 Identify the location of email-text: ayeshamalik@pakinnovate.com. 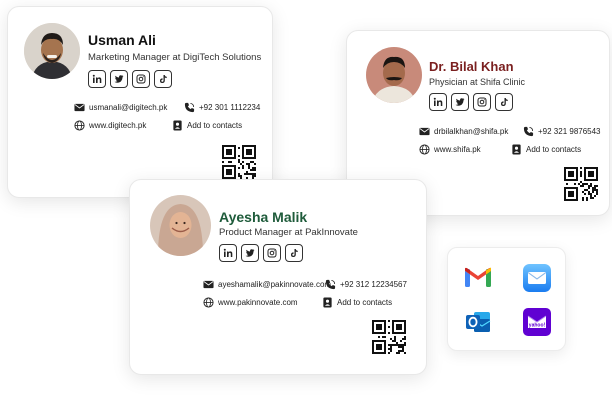
(275, 284).